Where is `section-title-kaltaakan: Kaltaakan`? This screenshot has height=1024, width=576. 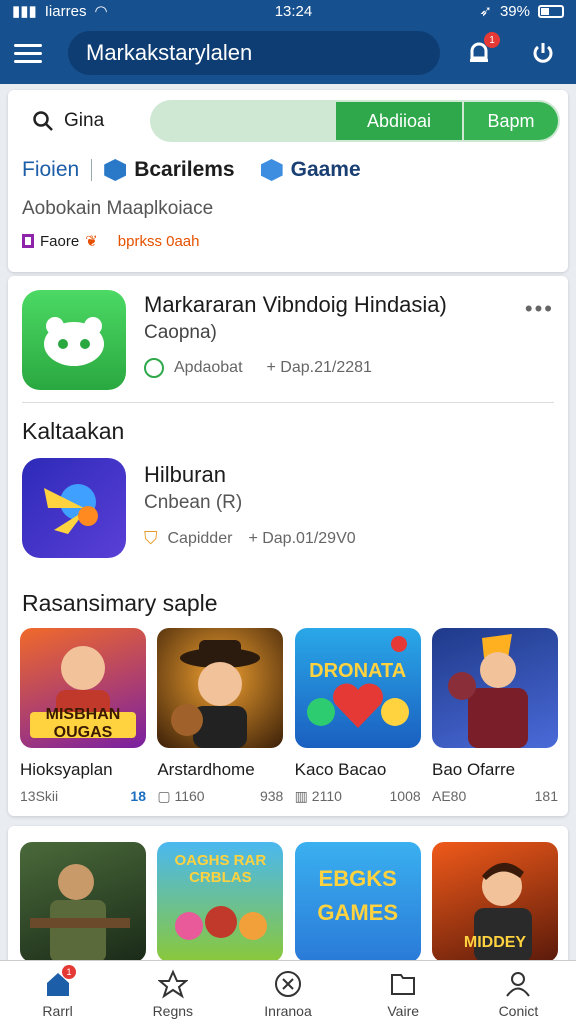 section-title-kaltaakan: Kaltaakan is located at coordinates (73, 431).